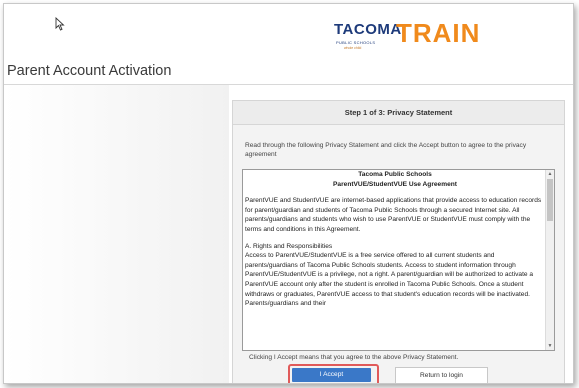 The width and height of the screenshot is (579, 388). Describe the element at coordinates (438, 33) in the screenshot. I see `logo-train-text: TRAIN` at that location.